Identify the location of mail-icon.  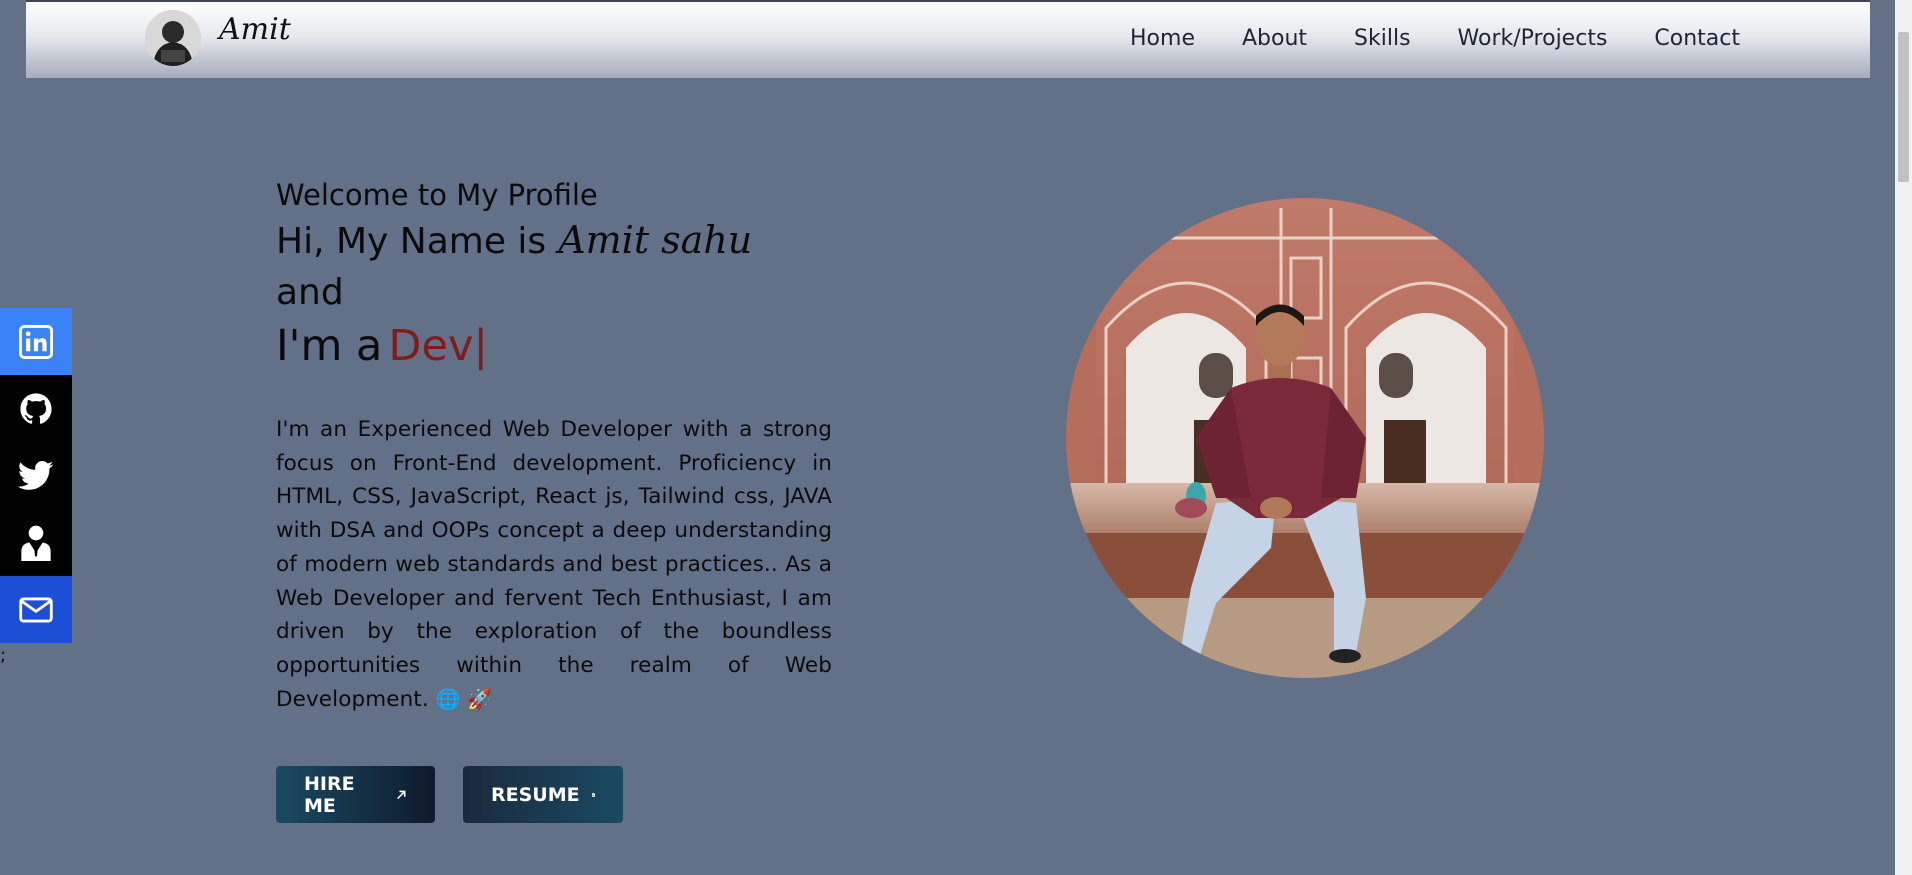
(36, 609).